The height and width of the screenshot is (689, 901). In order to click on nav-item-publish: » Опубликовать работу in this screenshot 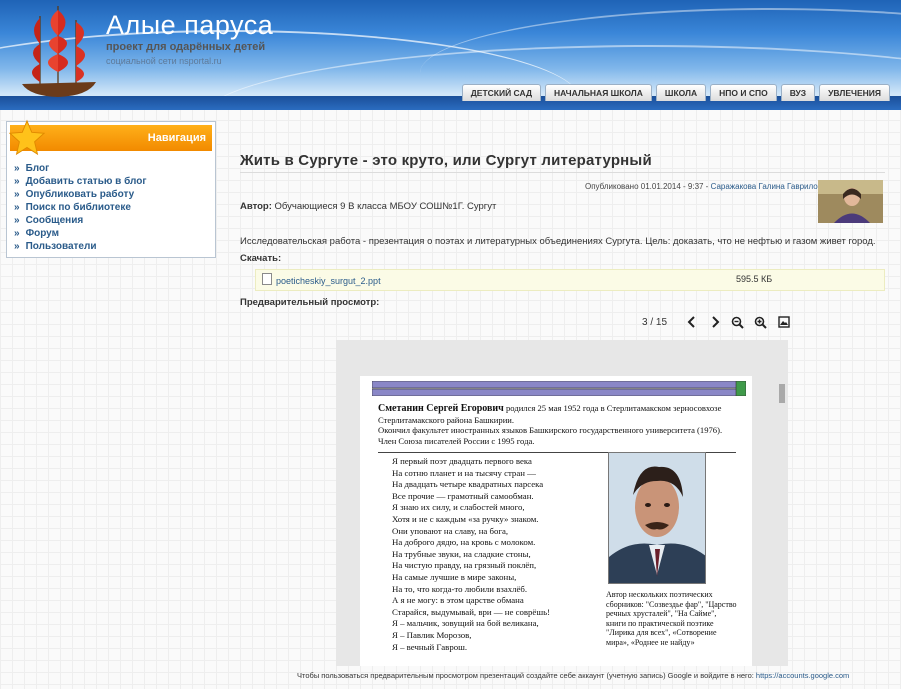, I will do `click(114, 195)`.